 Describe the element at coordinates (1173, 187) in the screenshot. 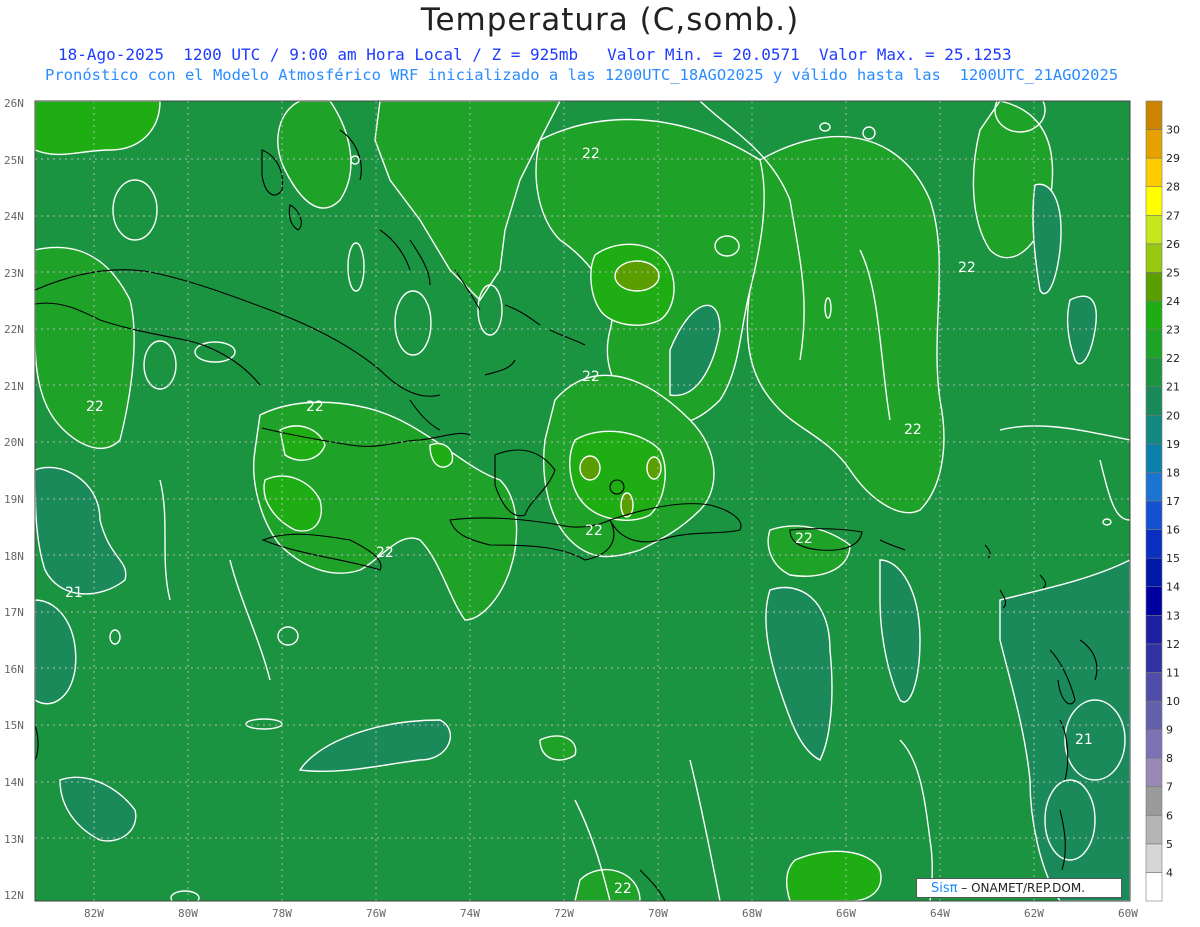

I see `colorbar-level-label: 28` at that location.